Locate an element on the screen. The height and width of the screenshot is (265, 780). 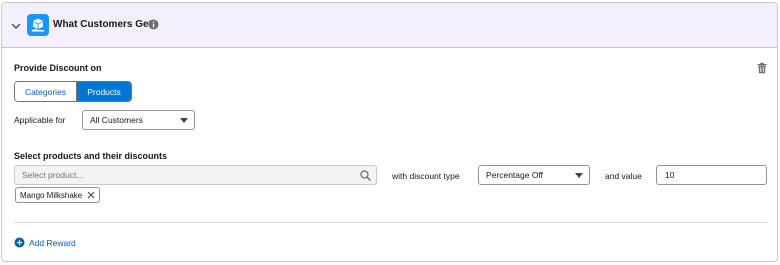
applicable-for-select: All Customers is located at coordinates (138, 120).